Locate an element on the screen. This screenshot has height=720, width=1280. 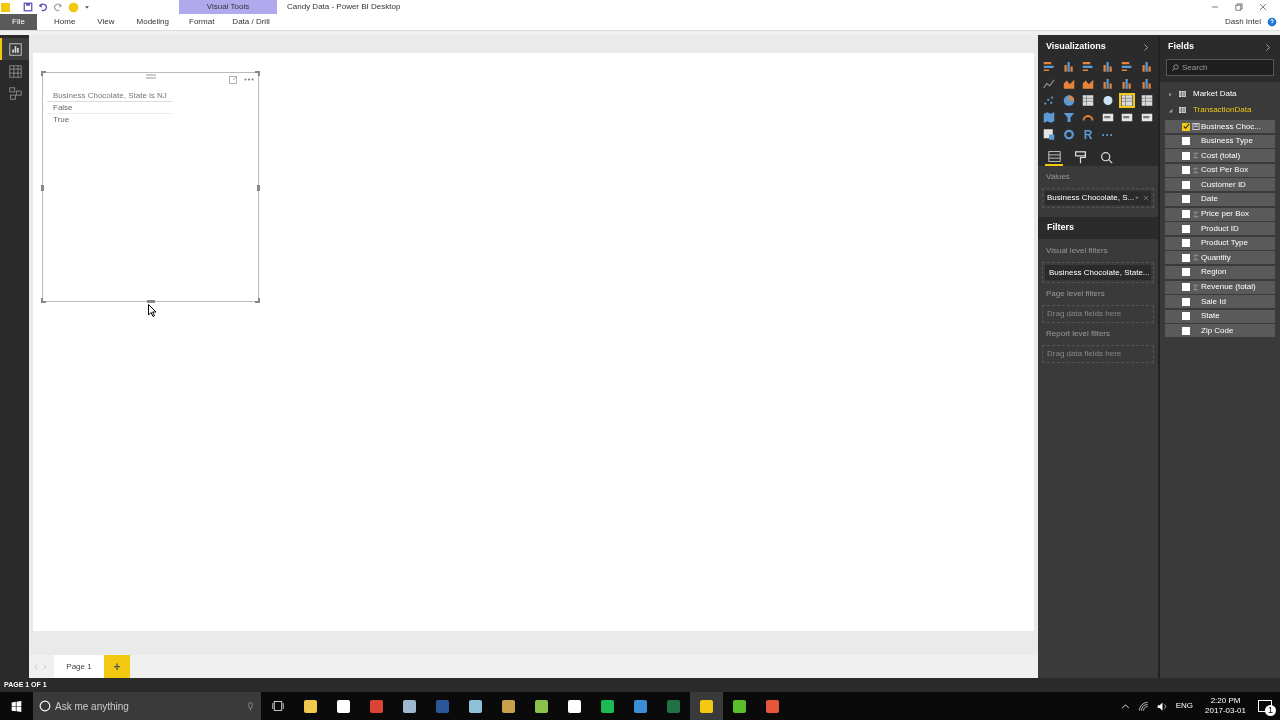
mouse-pointer-icon is located at coordinates (152, 310).